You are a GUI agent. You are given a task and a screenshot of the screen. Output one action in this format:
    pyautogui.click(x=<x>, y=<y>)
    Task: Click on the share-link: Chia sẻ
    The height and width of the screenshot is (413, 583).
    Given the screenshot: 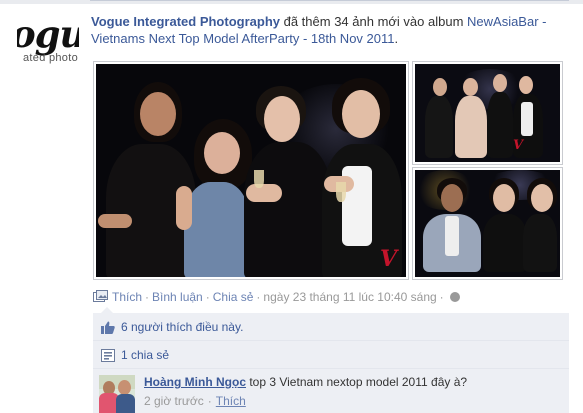 What is the action you would take?
    pyautogui.click(x=233, y=297)
    